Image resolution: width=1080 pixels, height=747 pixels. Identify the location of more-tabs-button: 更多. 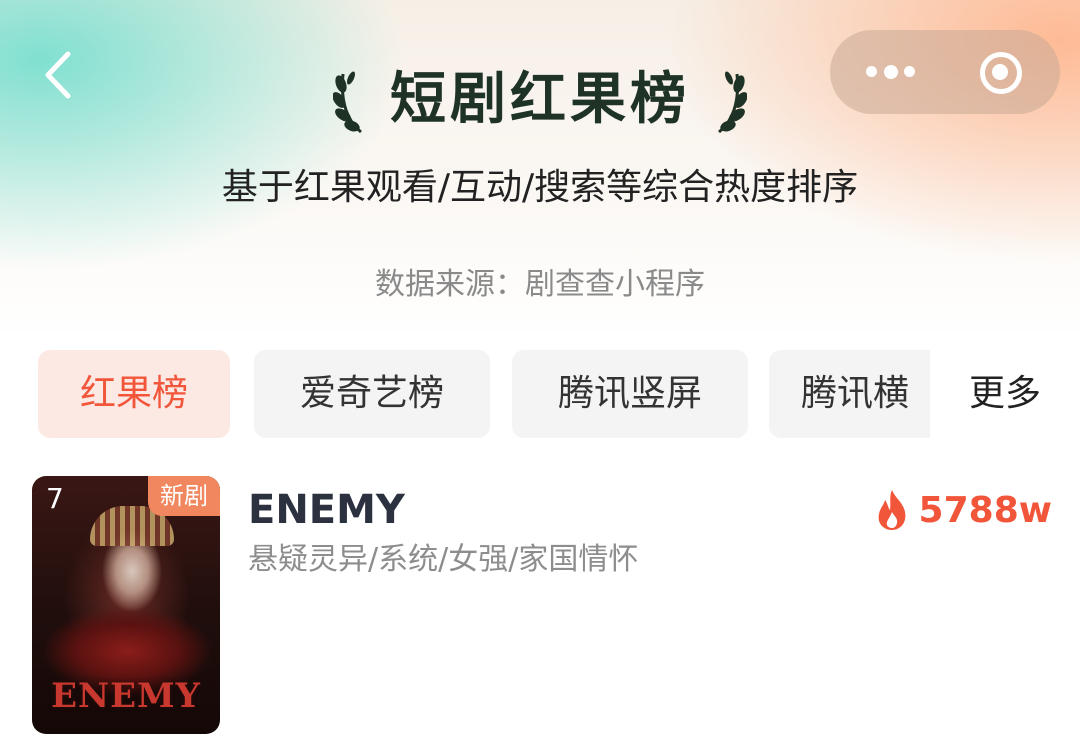
(1005, 394).